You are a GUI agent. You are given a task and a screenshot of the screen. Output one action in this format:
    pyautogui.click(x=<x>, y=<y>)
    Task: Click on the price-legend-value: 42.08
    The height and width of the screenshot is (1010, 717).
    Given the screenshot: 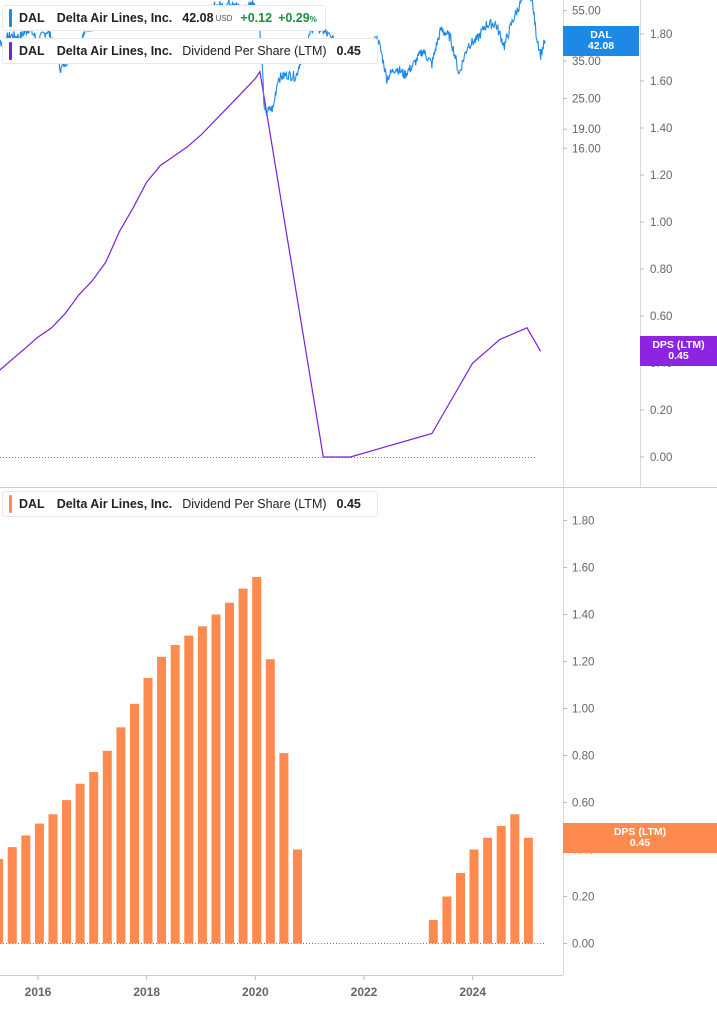 What is the action you would take?
    pyautogui.click(x=198, y=18)
    